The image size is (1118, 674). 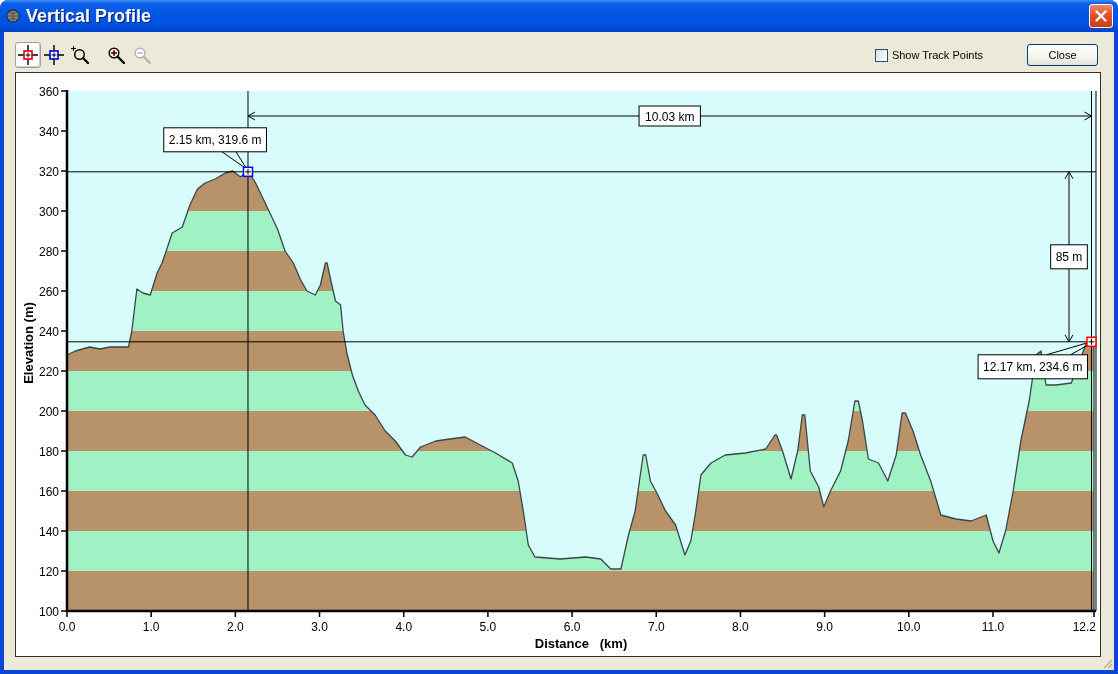 What do you see at coordinates (13, 16) in the screenshot?
I see `globe-icon` at bounding box center [13, 16].